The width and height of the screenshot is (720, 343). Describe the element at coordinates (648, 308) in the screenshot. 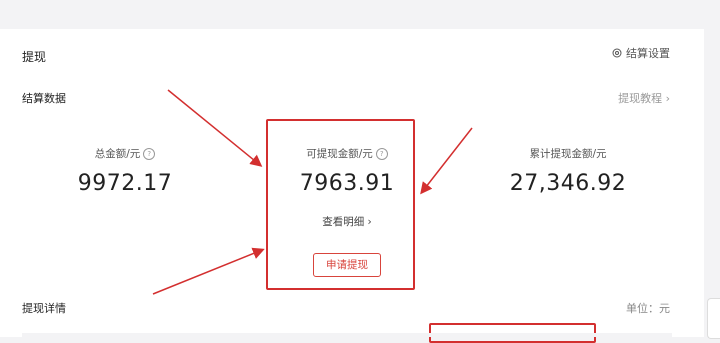

I see `unit-label: 单位：元` at that location.